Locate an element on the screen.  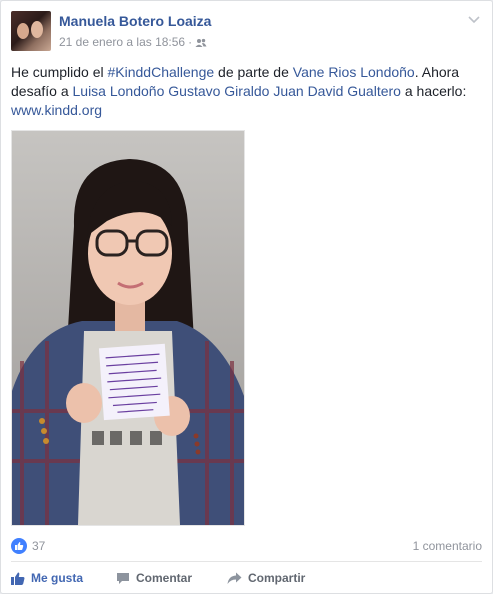
chevron-down-icon is located at coordinates (474, 20).